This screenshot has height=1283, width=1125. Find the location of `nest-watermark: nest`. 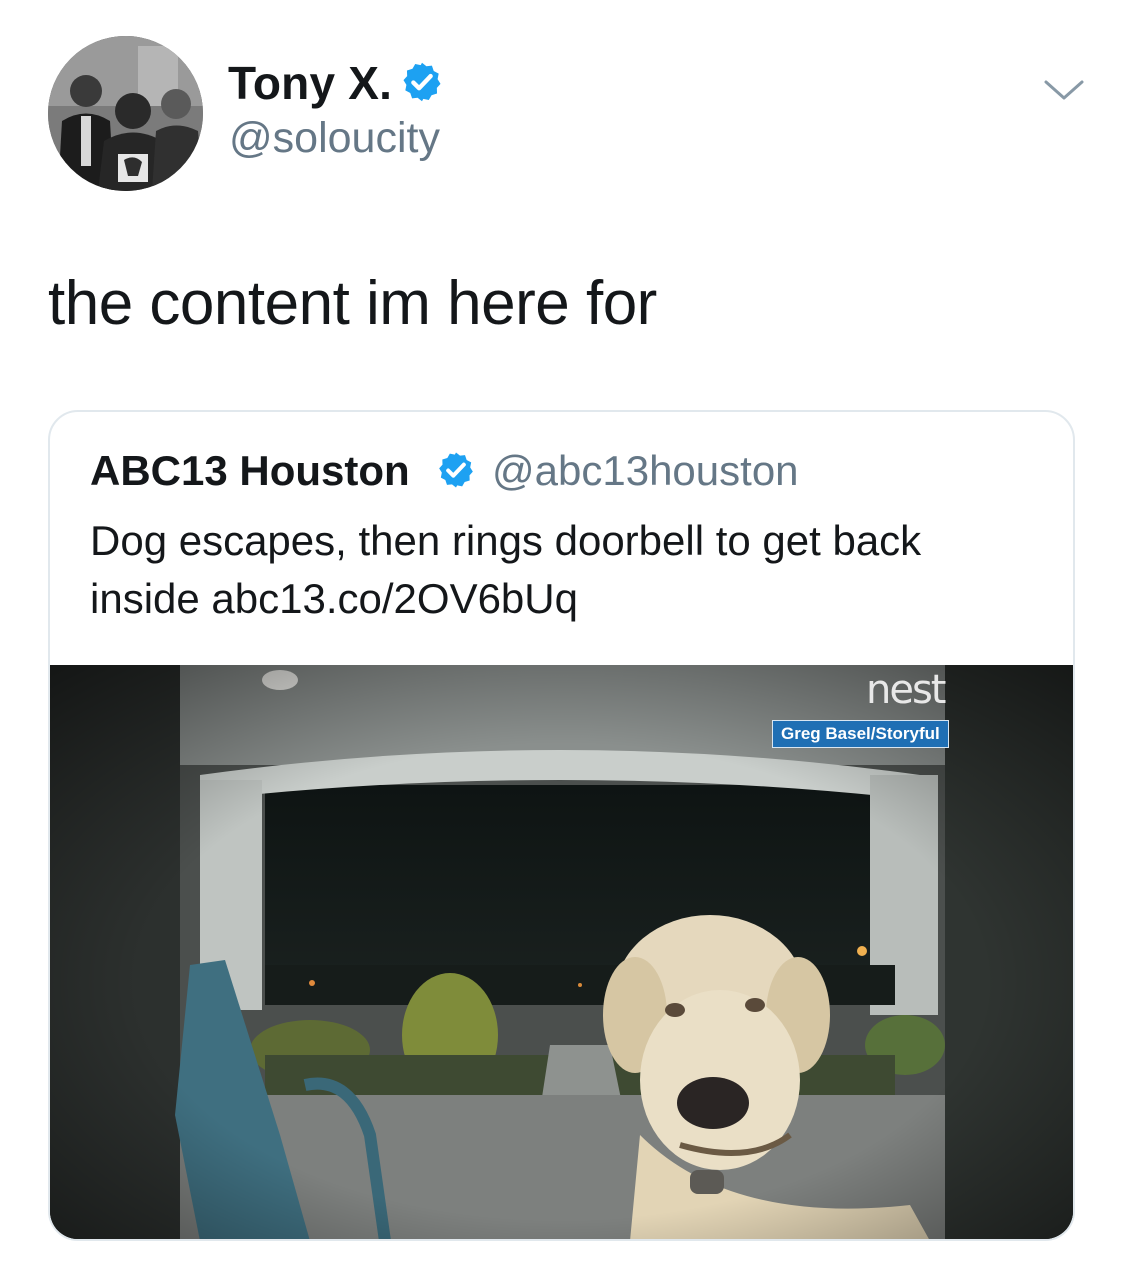

nest-watermark: nest is located at coordinates (906, 690).